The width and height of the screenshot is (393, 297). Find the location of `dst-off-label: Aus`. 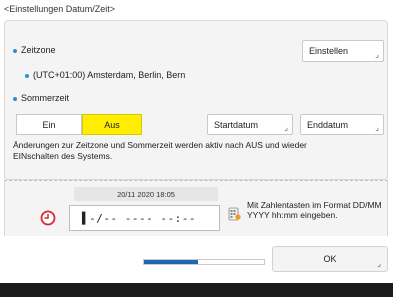

dst-off-label: Aus is located at coordinates (112, 124).